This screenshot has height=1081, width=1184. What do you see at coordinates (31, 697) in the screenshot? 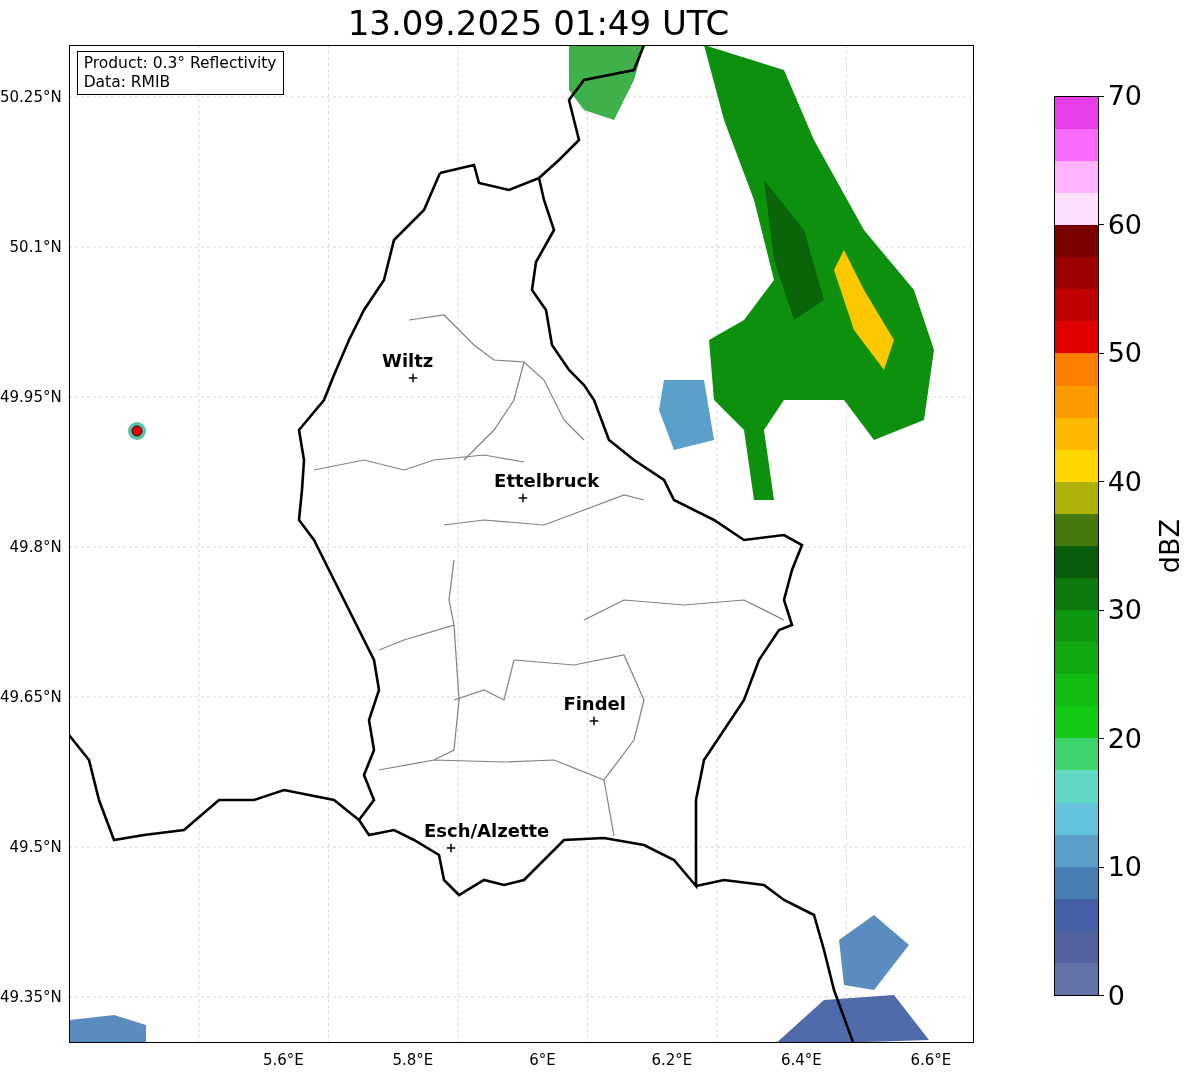
I see `axis-tick-label: 49.65°N` at bounding box center [31, 697].